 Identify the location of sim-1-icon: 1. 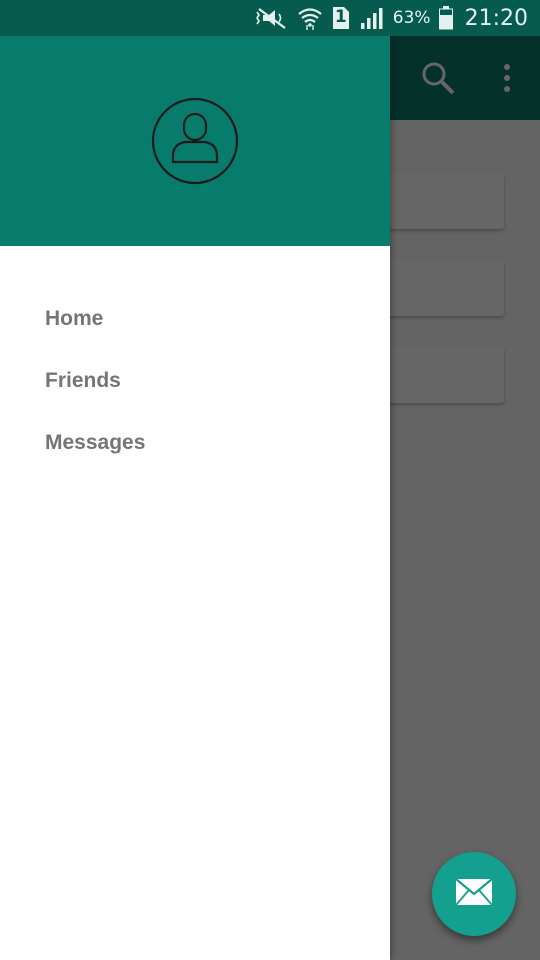
(341, 18).